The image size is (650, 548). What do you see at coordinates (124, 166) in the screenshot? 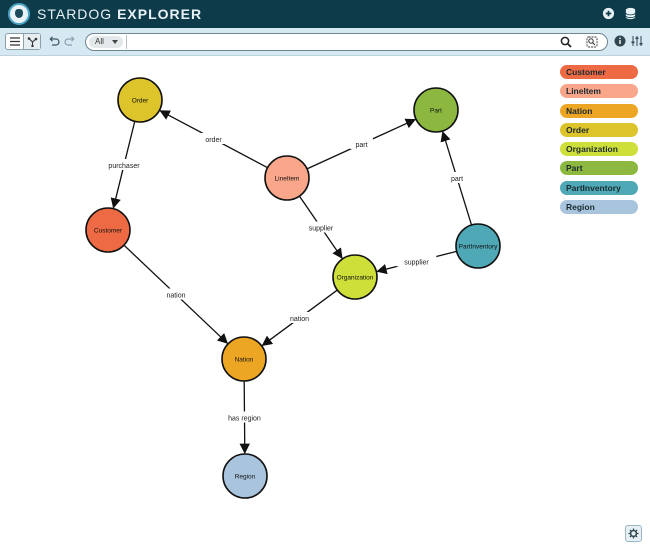
I see `edge-label: purchaser` at bounding box center [124, 166].